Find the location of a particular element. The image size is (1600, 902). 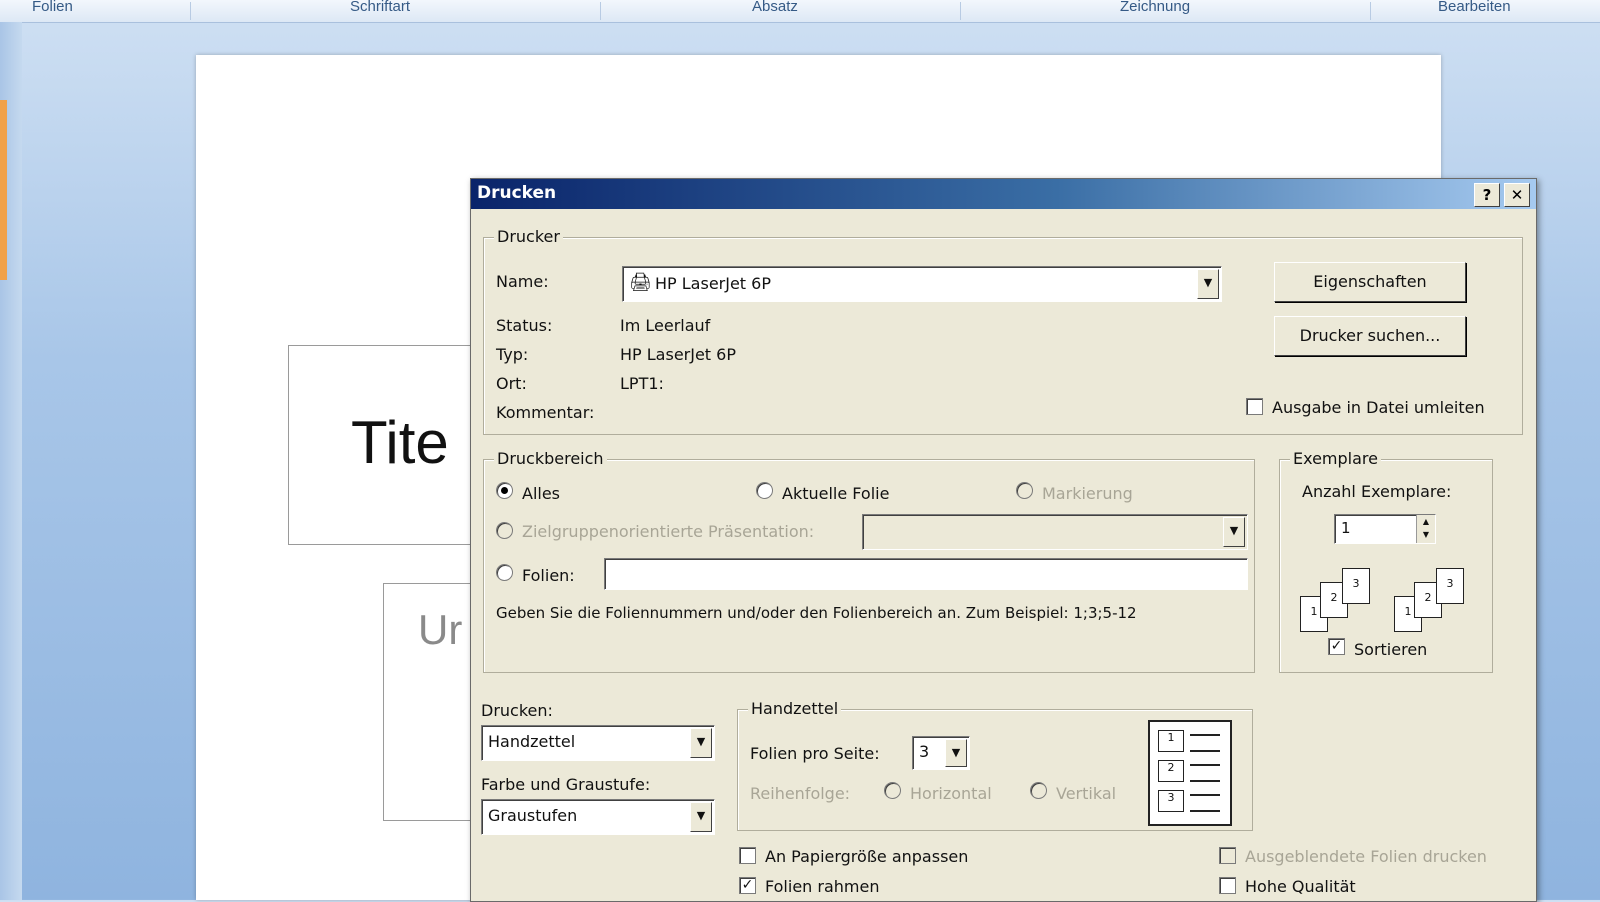

preview-slide-2: 2 is located at coordinates (1171, 771).